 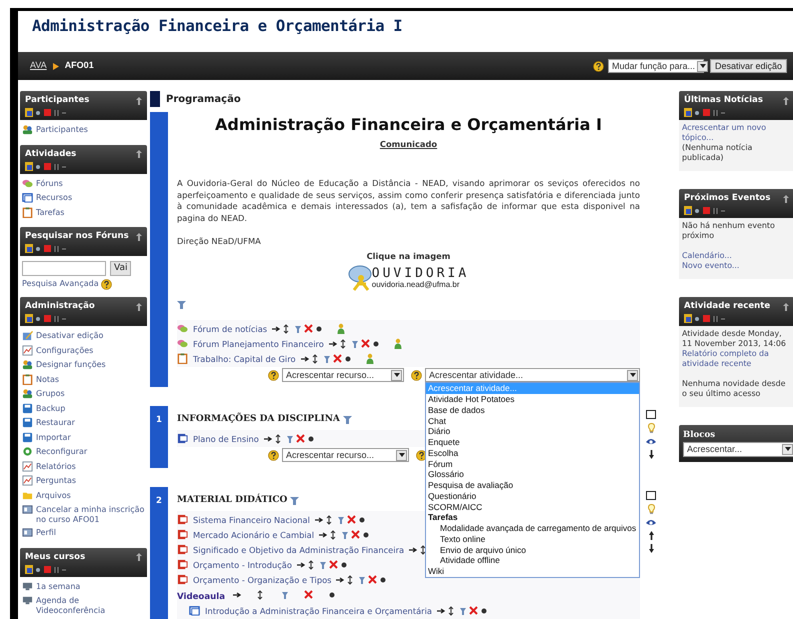 What do you see at coordinates (46, 532) in the screenshot?
I see `sidebar-link: Perfil` at bounding box center [46, 532].